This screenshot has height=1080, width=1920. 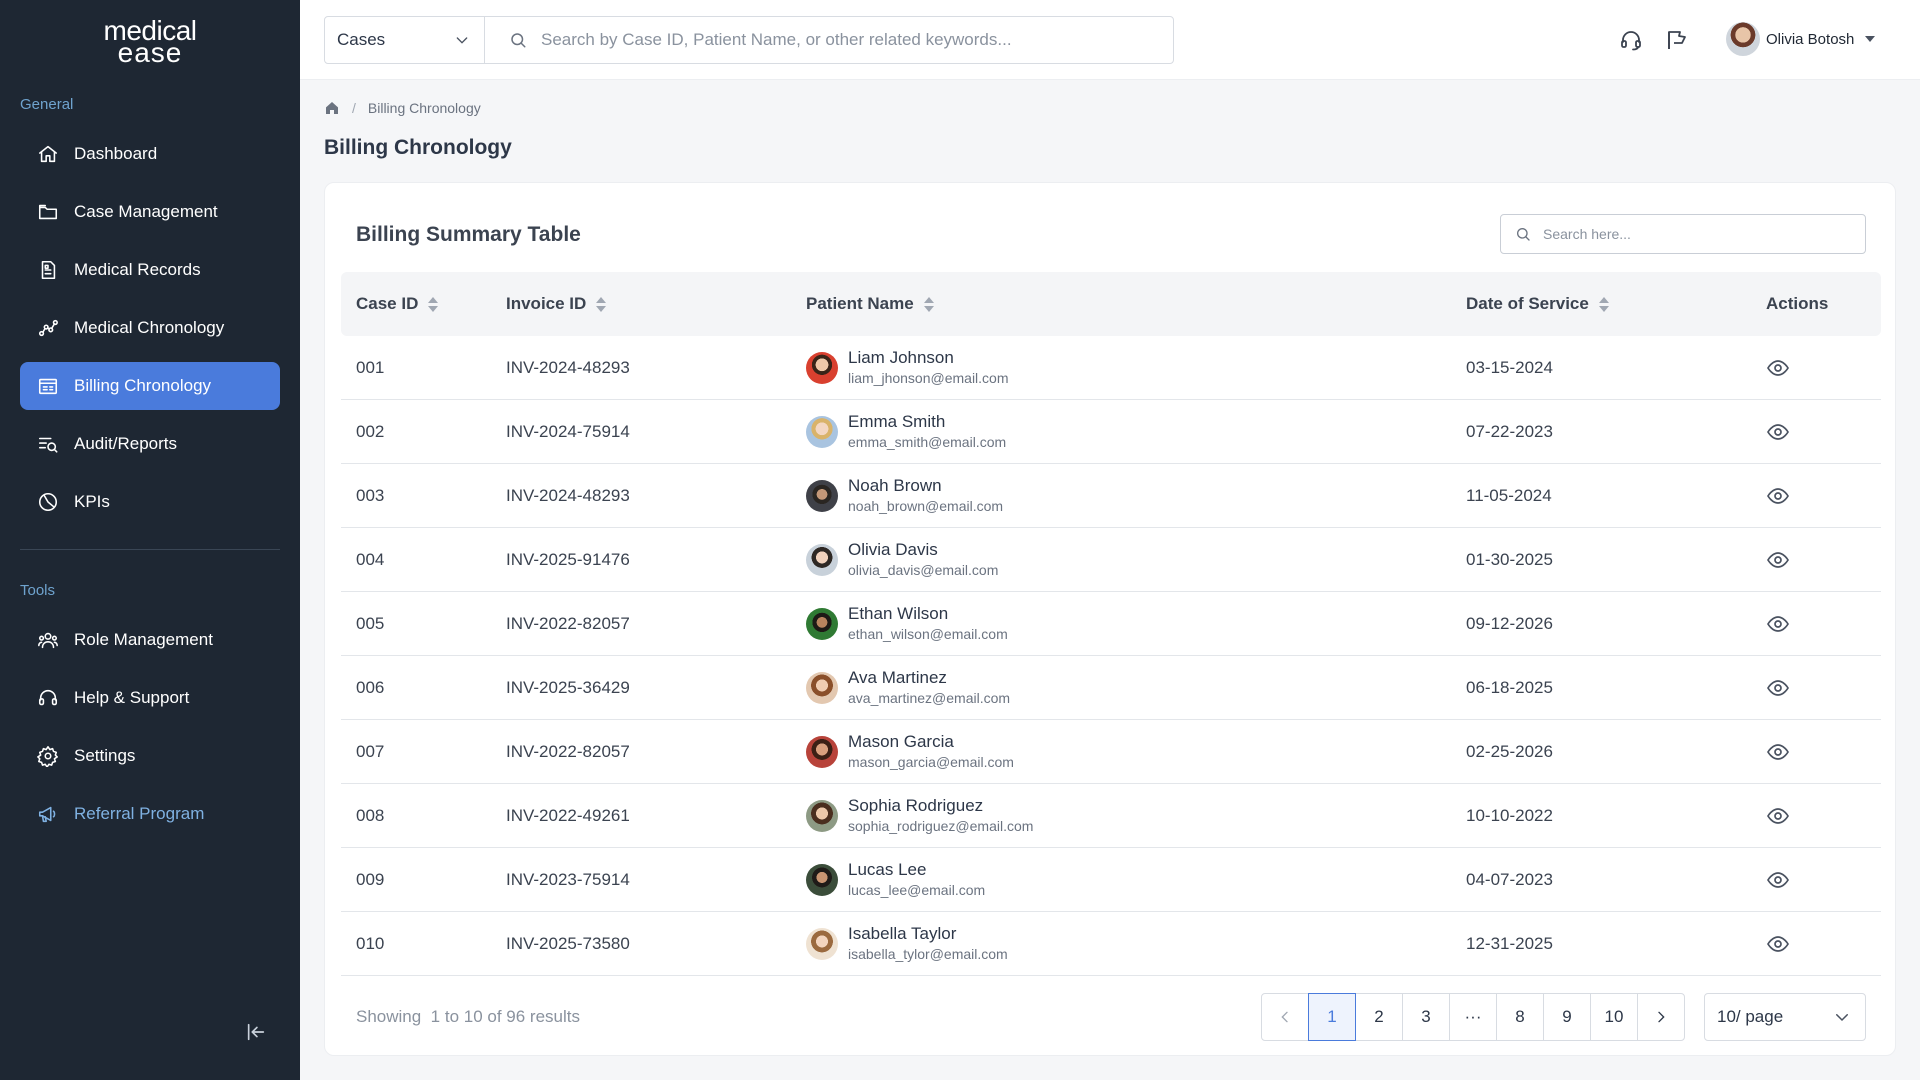 I want to click on megaphone-icon, so click(x=47, y=814).